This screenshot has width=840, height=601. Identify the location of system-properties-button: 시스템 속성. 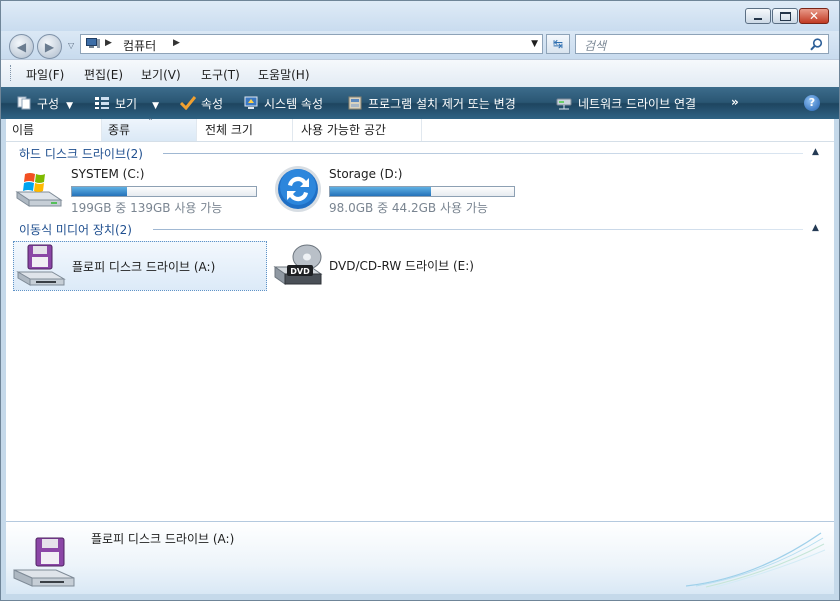
(283, 103).